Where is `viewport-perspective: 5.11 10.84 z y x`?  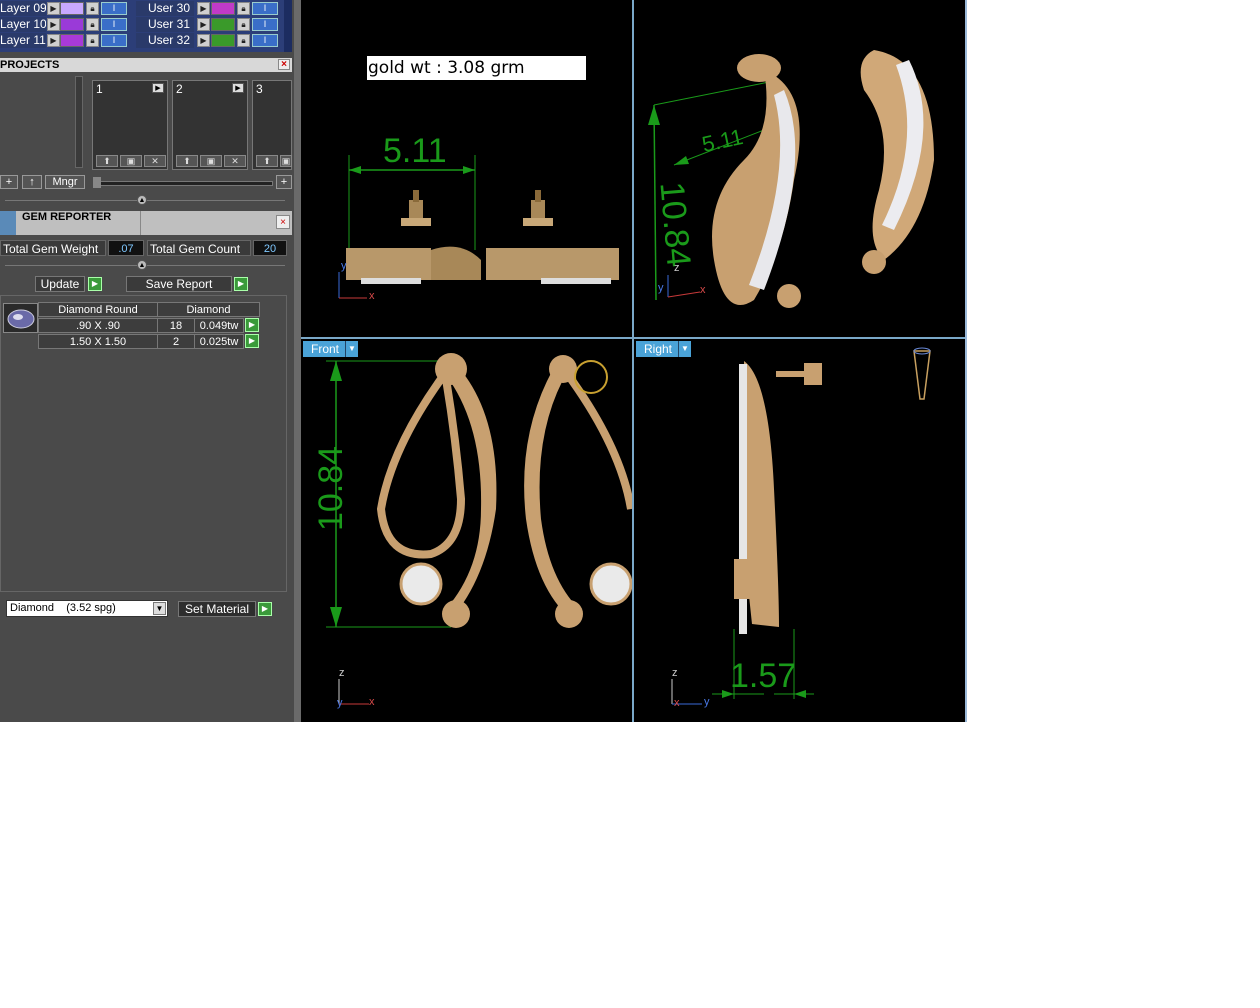 viewport-perspective: 5.11 10.84 z y x is located at coordinates (799, 168).